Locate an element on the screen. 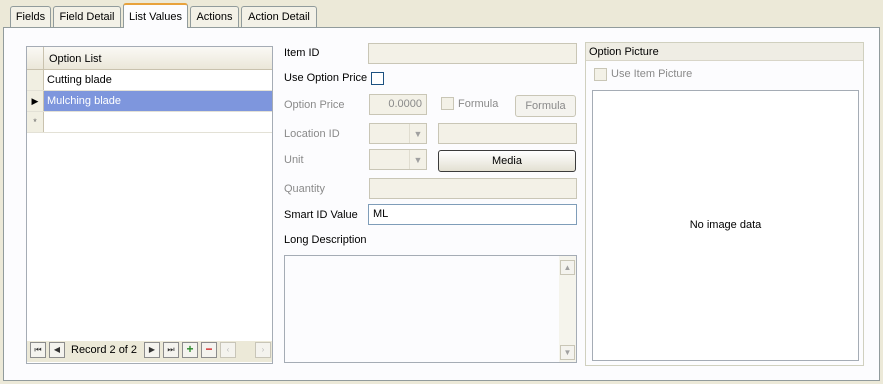 The image size is (883, 384). media-button-label: Media is located at coordinates (507, 161).